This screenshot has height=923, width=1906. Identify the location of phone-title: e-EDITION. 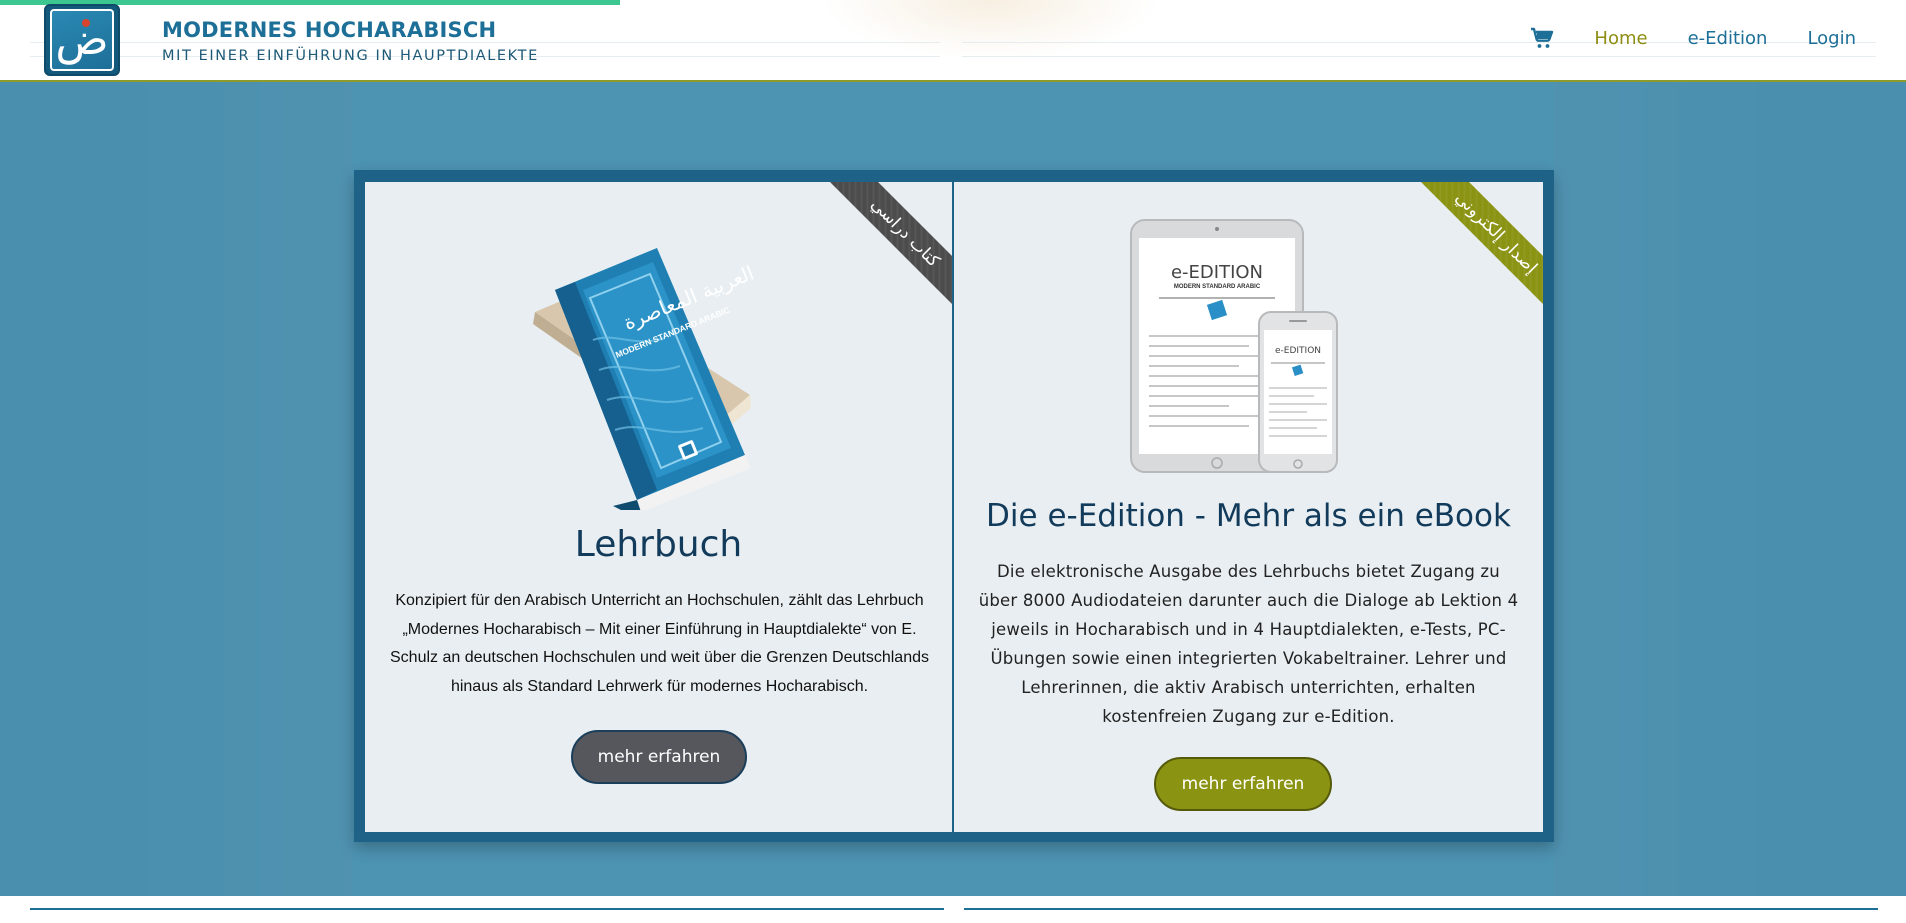
(1298, 351).